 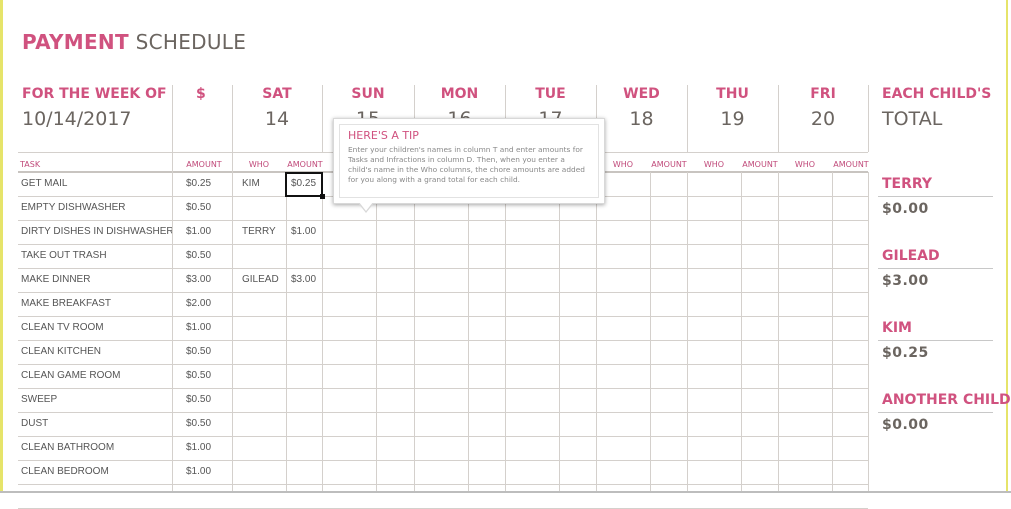 I want to click on task-amount: $0.25, so click(x=198, y=184).